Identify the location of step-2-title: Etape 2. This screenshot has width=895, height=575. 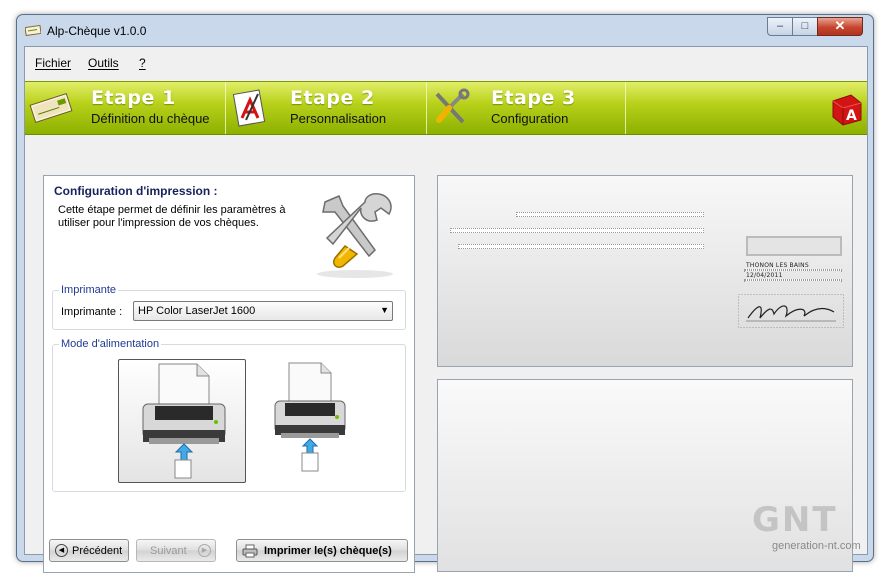
(332, 98).